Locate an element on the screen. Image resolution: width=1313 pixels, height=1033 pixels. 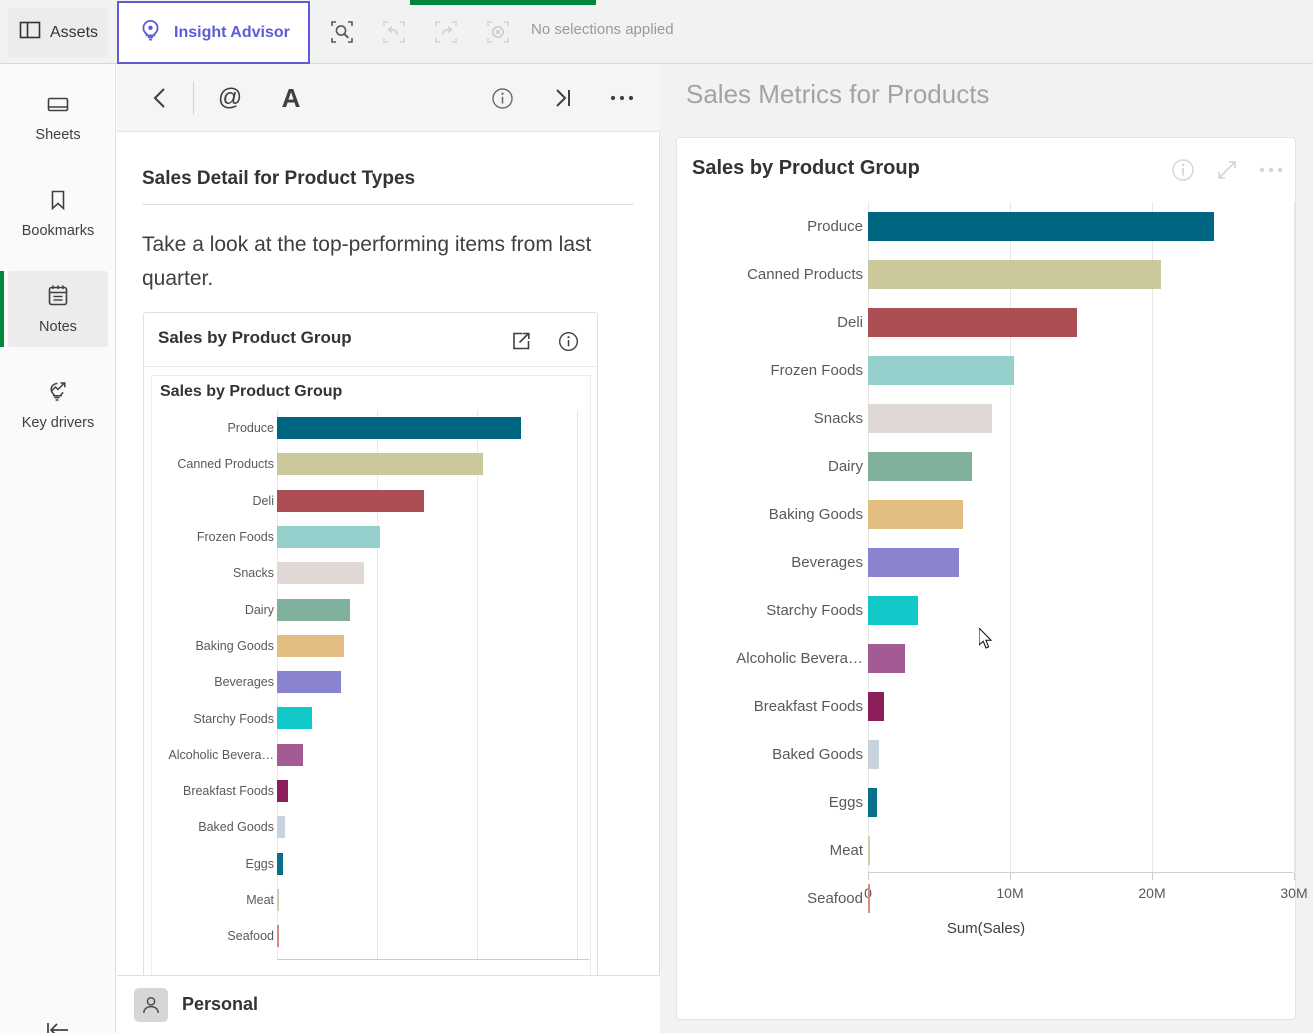
y-axis-category-label: Baked Goods is located at coordinates (770, 754).